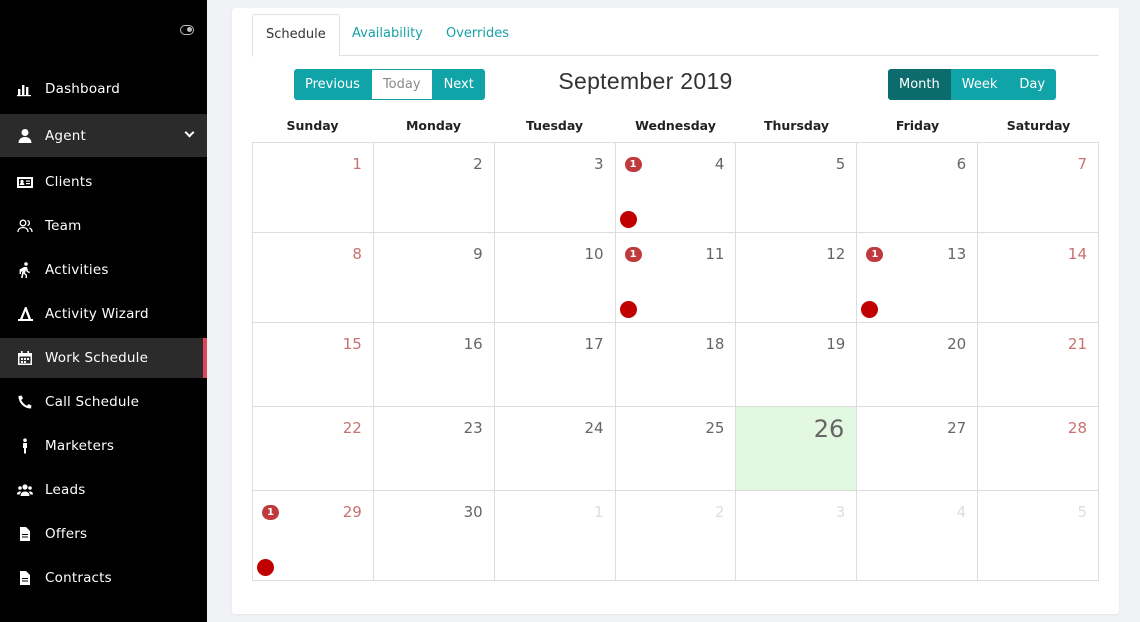  I want to click on user-icon, so click(25, 136).